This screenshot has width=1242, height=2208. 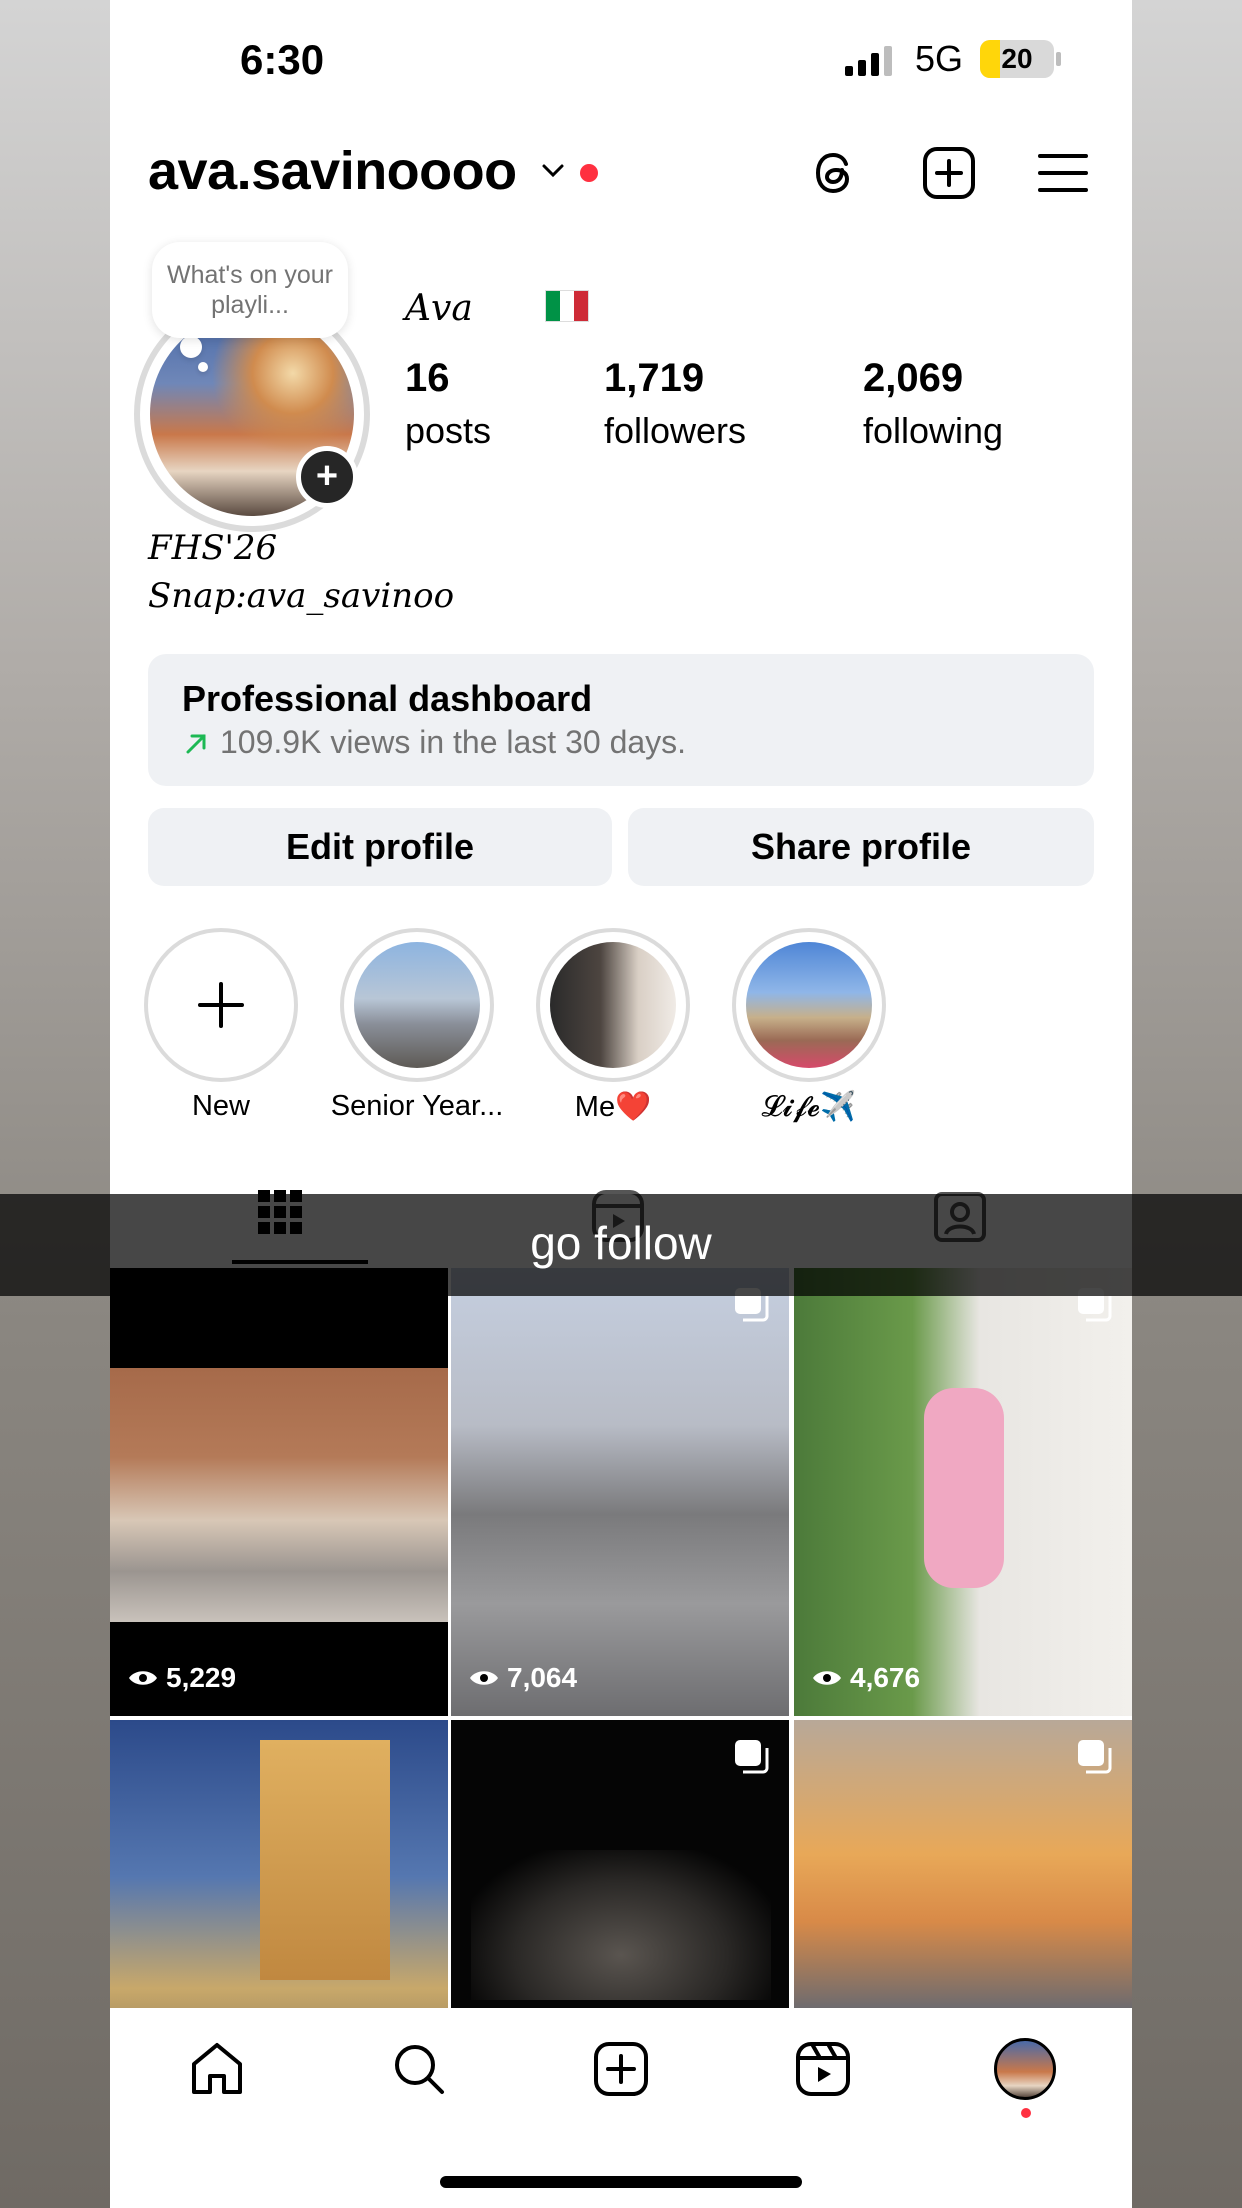 I want to click on chevron-down-icon, so click(x=553, y=171).